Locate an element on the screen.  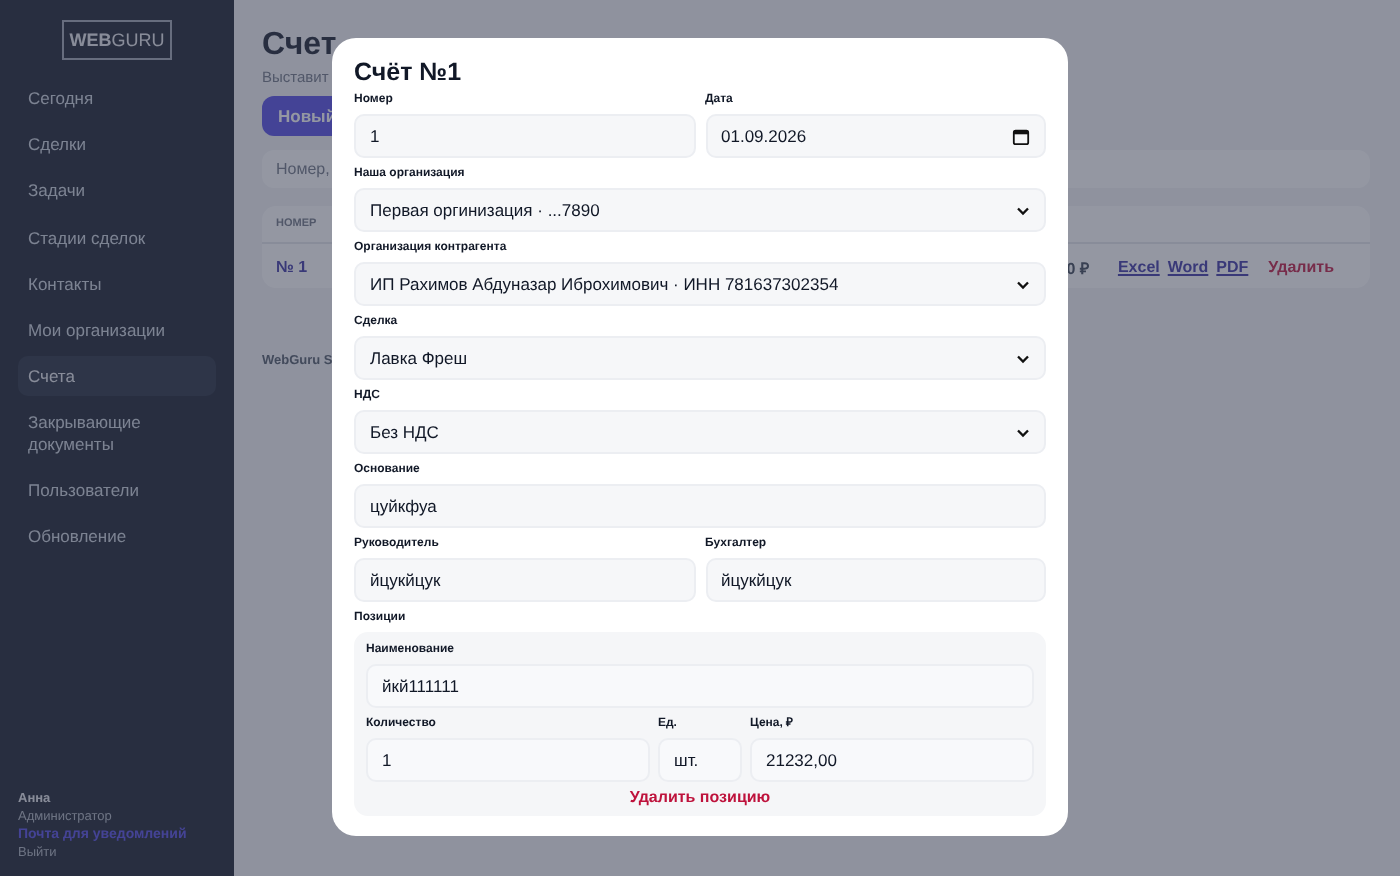
sidebar-item: Счета is located at coordinates (117, 376).